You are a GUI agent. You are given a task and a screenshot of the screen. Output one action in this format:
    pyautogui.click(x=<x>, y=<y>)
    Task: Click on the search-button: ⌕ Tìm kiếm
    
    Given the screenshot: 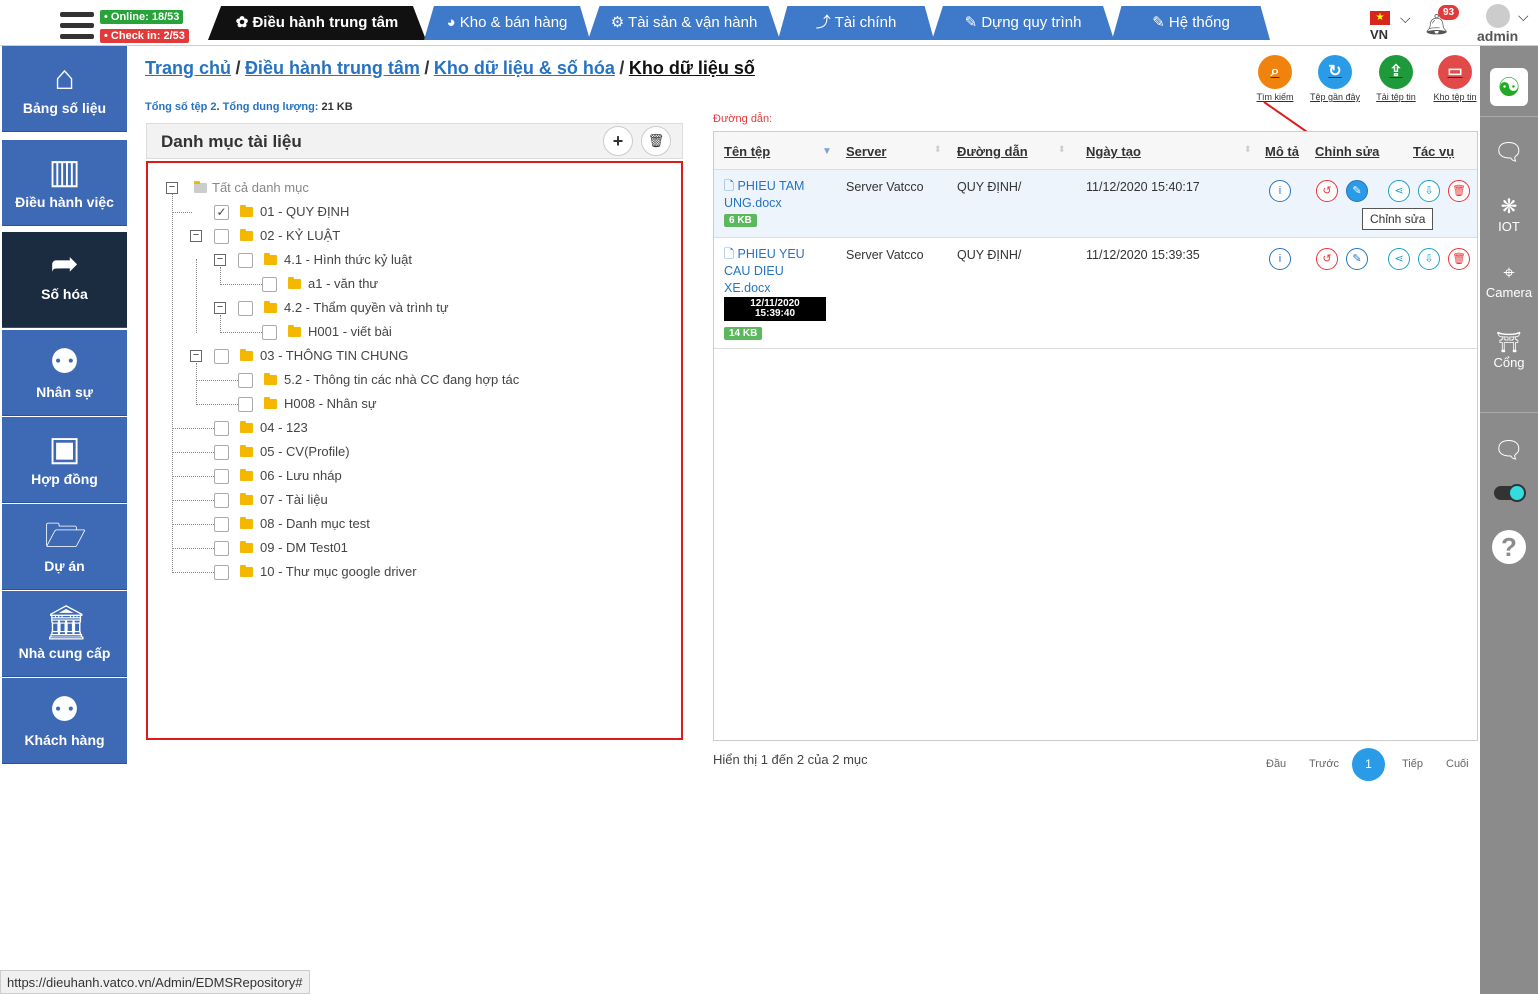 What is the action you would take?
    pyautogui.click(x=1275, y=78)
    